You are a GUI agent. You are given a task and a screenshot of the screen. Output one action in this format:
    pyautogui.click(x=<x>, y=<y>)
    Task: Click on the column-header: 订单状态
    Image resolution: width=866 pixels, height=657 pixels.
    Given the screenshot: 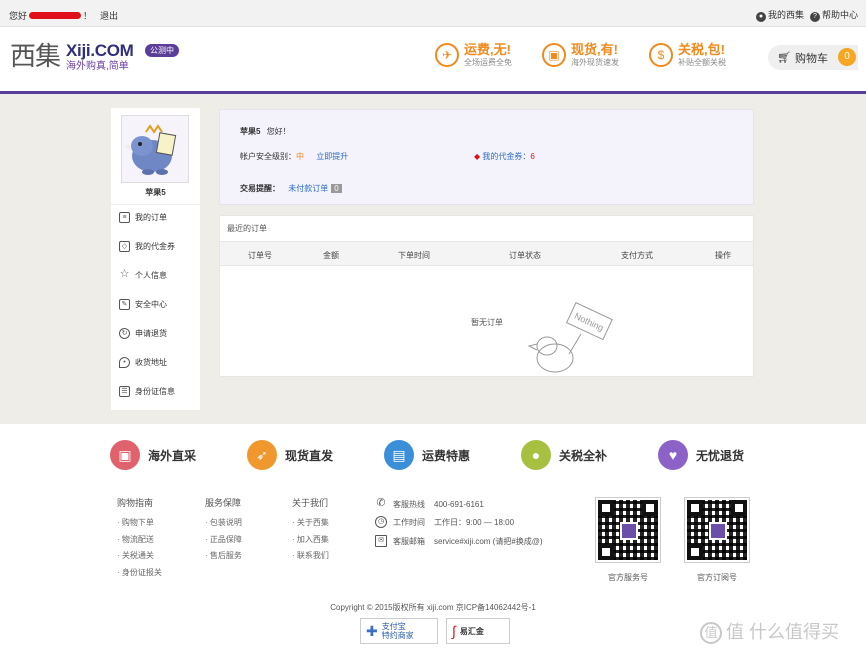 What is the action you would take?
    pyautogui.click(x=525, y=255)
    